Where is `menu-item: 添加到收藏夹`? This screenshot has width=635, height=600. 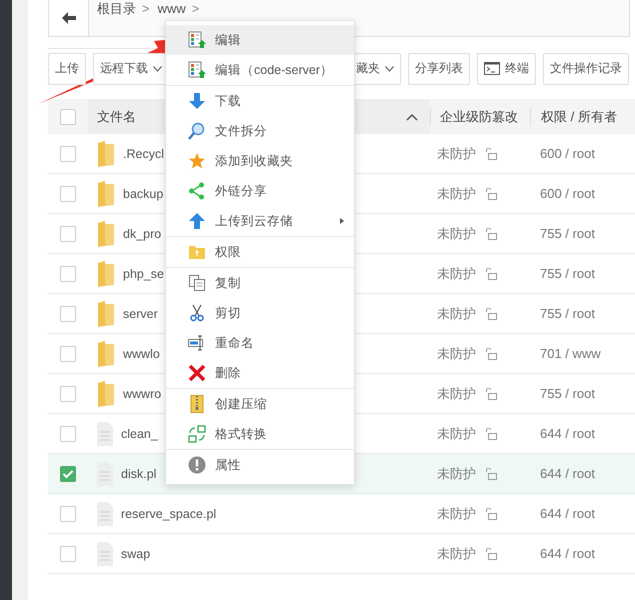 menu-item: 添加到收藏夹 is located at coordinates (260, 161).